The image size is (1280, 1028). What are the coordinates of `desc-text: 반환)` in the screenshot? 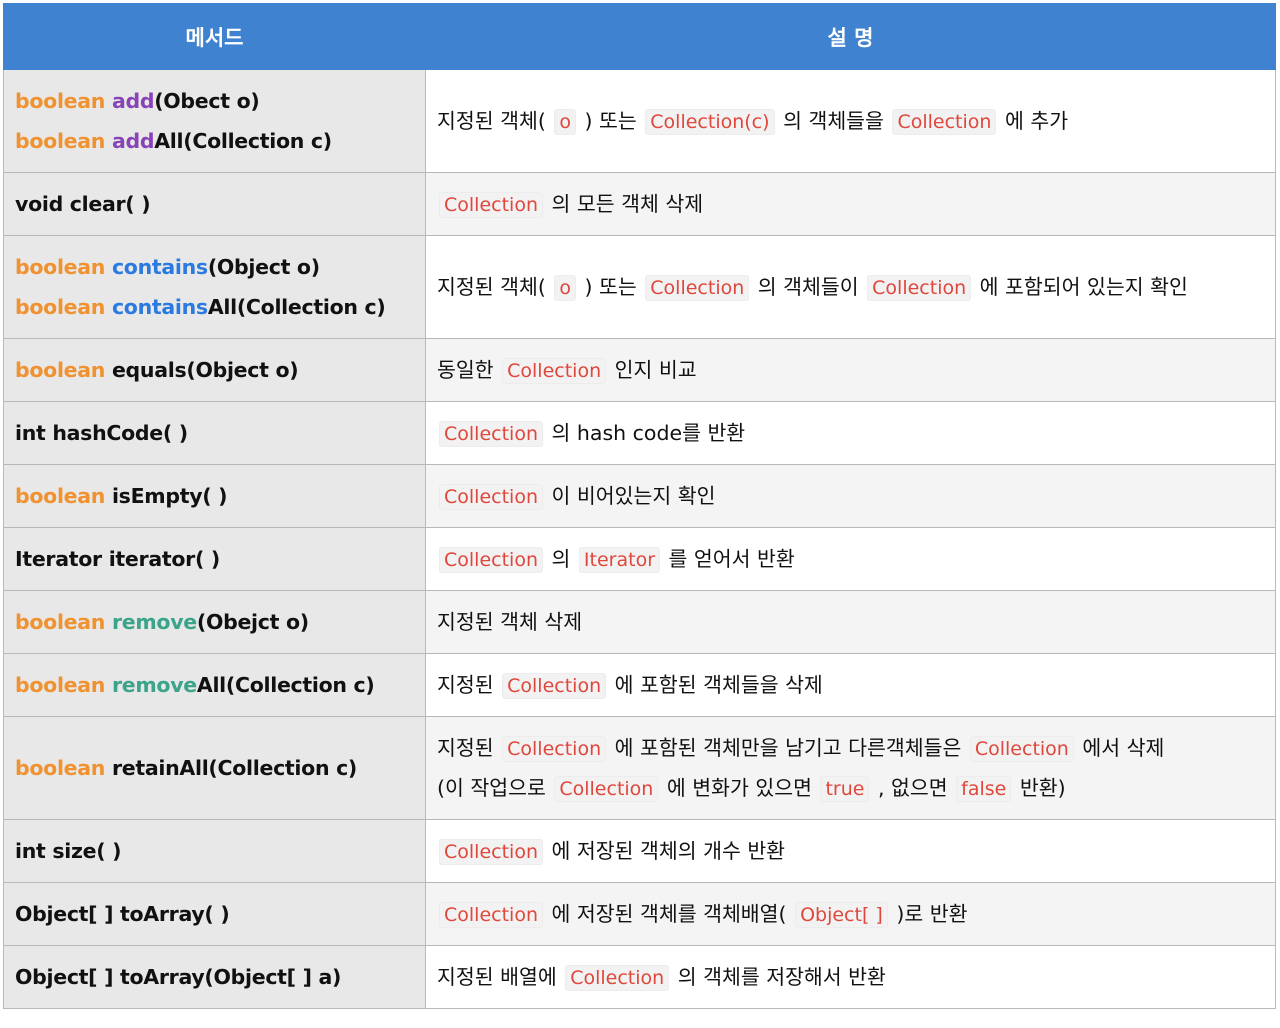 It's located at (1042, 788).